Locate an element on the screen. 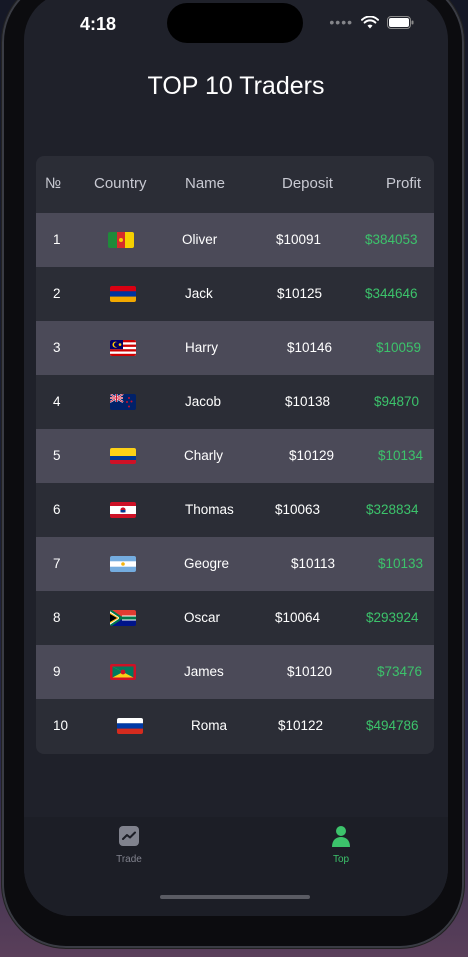  dynamic-island is located at coordinates (235, 23).